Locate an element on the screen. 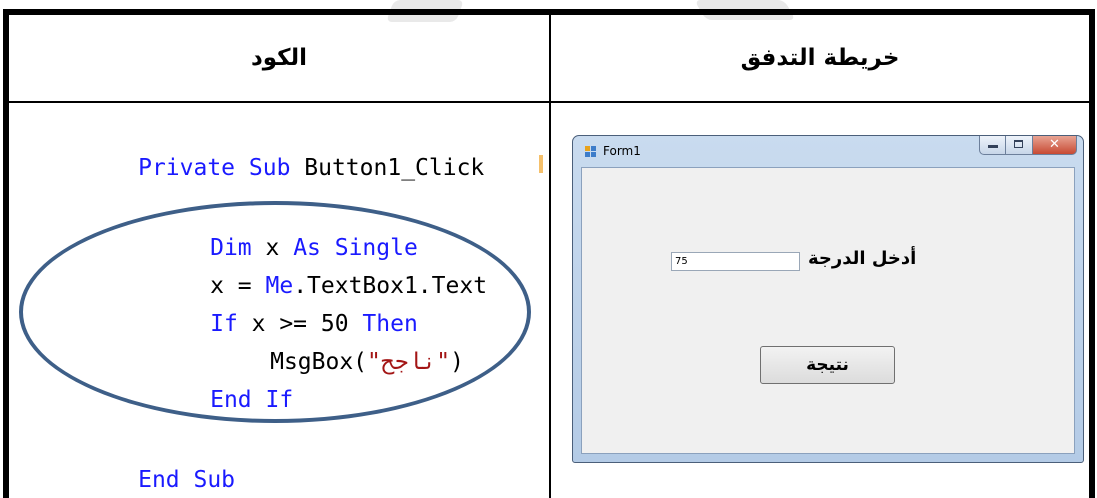 The image size is (1097, 498). caption-buttons is located at coordinates (1028, 146).